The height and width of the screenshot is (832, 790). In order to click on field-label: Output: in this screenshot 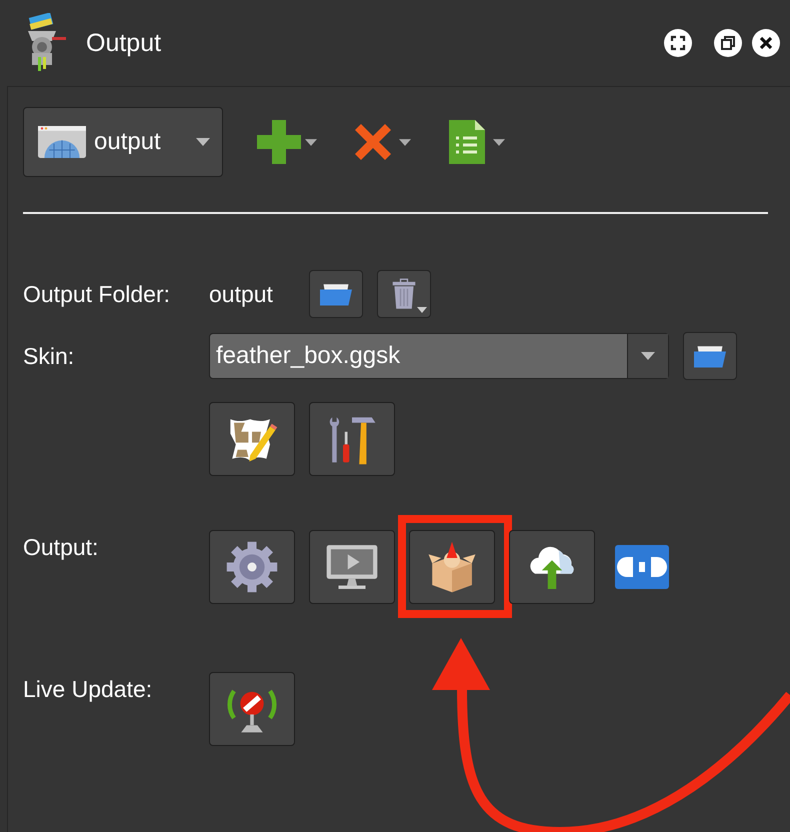, I will do `click(61, 547)`.